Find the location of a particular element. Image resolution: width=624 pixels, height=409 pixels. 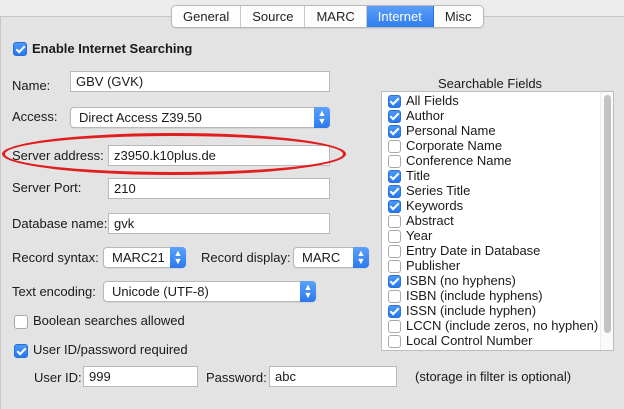

list-item: Conference Name is located at coordinates (489, 161).